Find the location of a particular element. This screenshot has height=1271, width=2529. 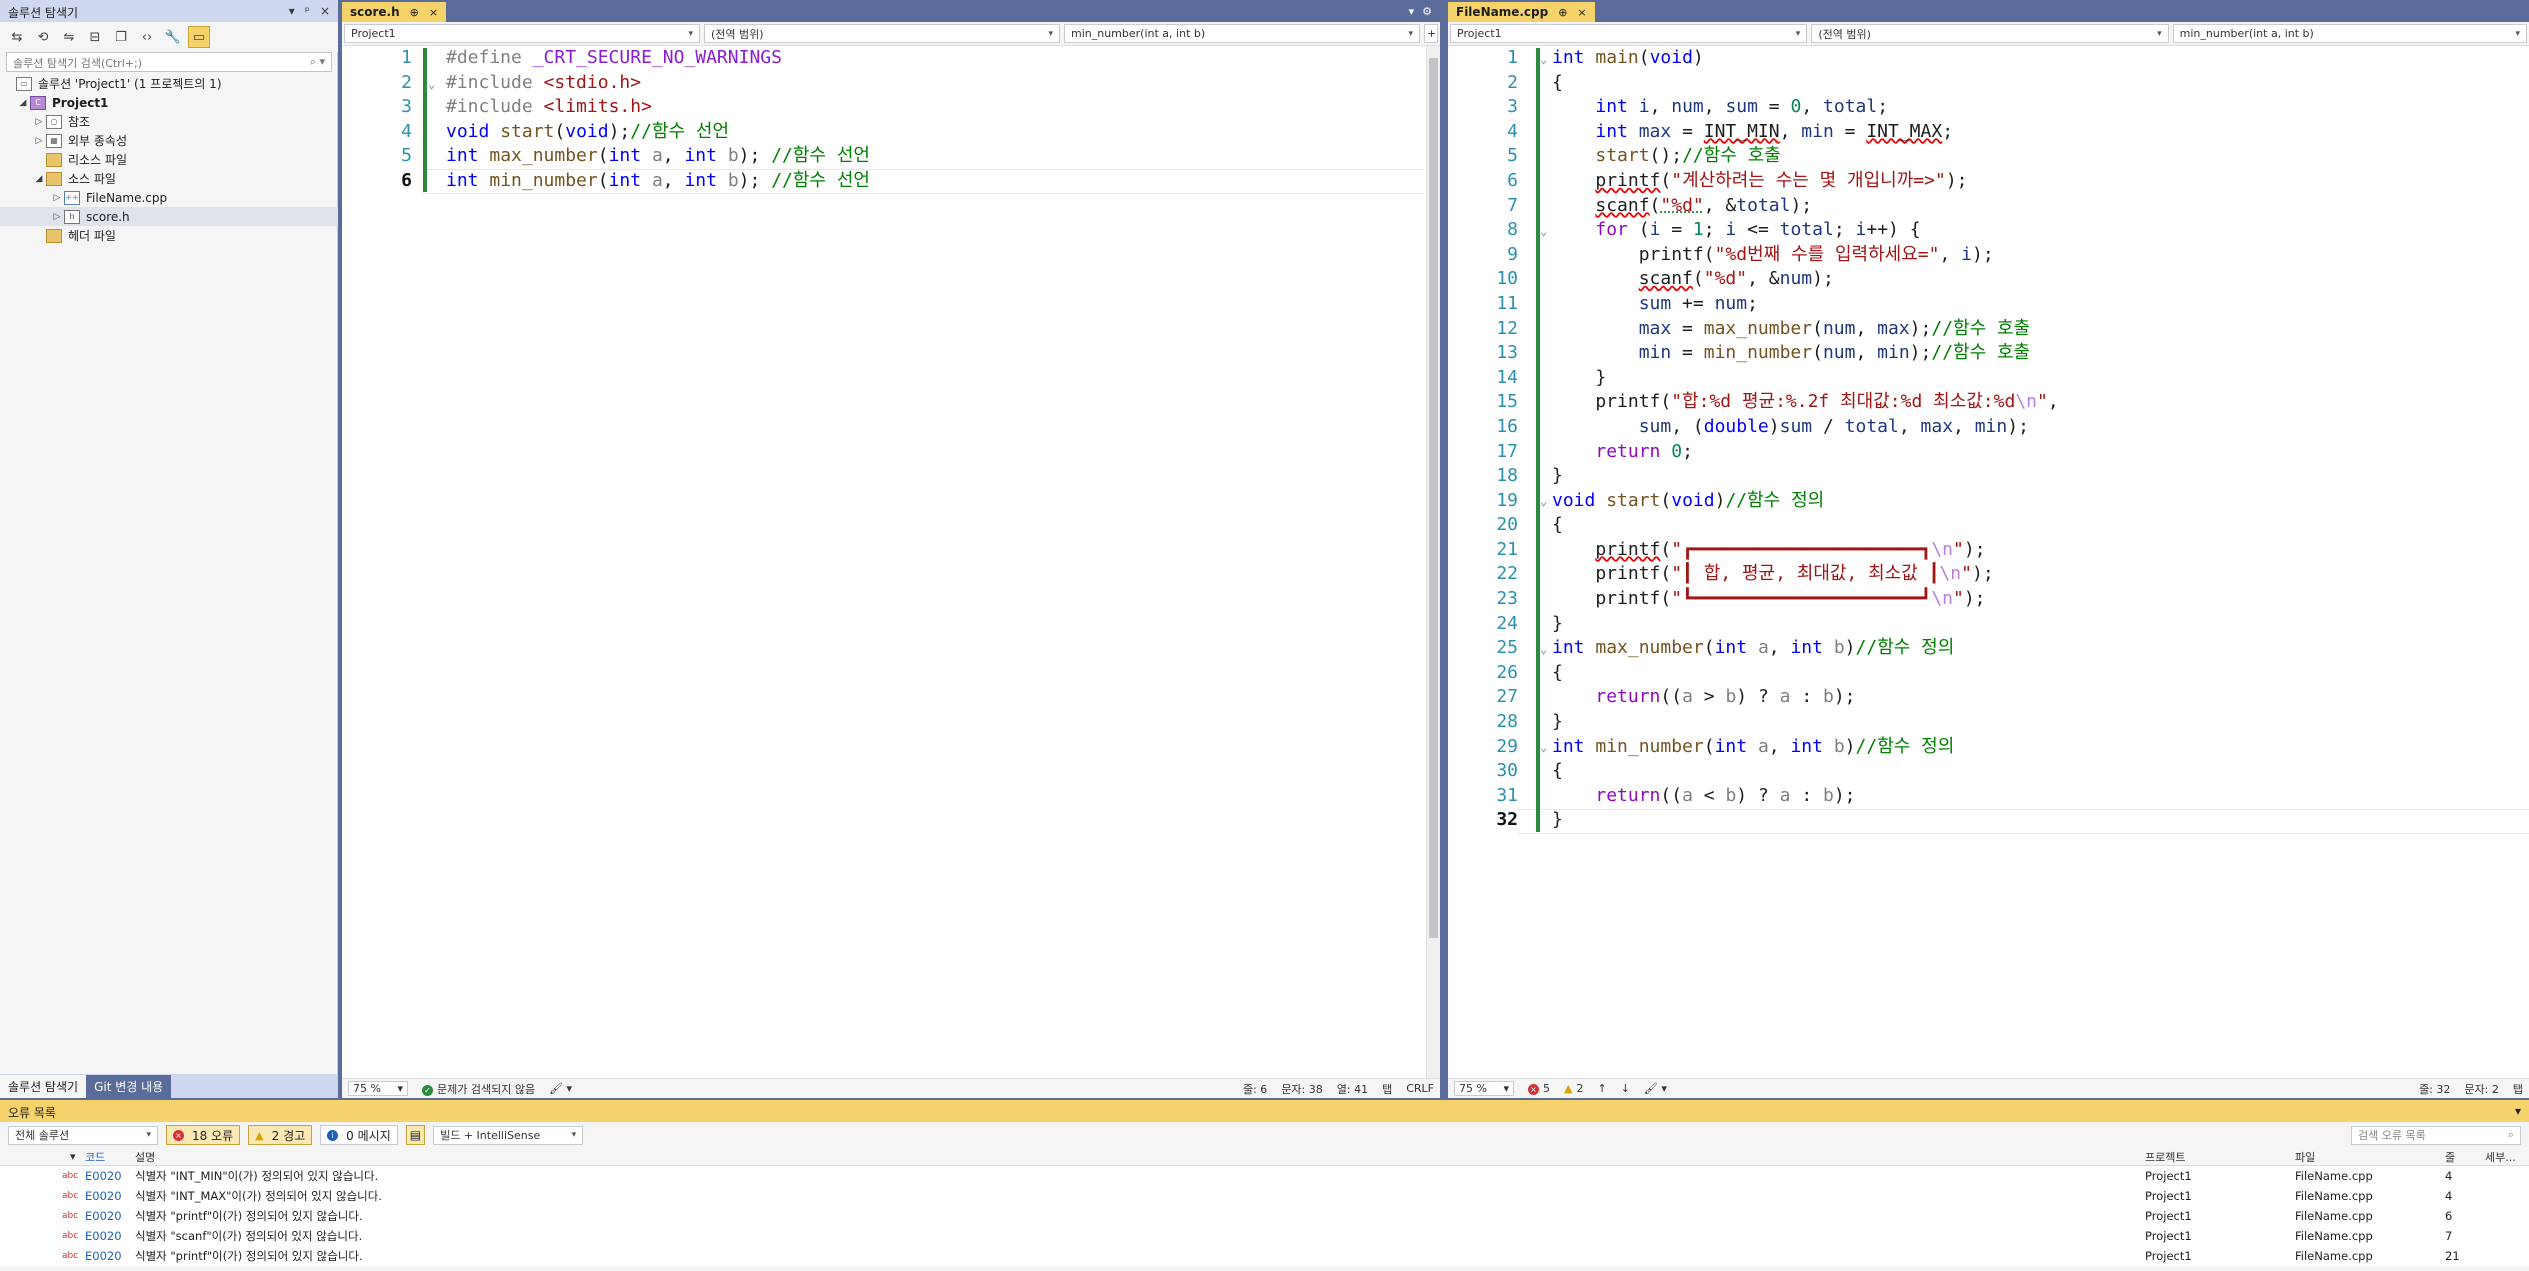

show-all-files-icon: ❐ is located at coordinates (121, 37).